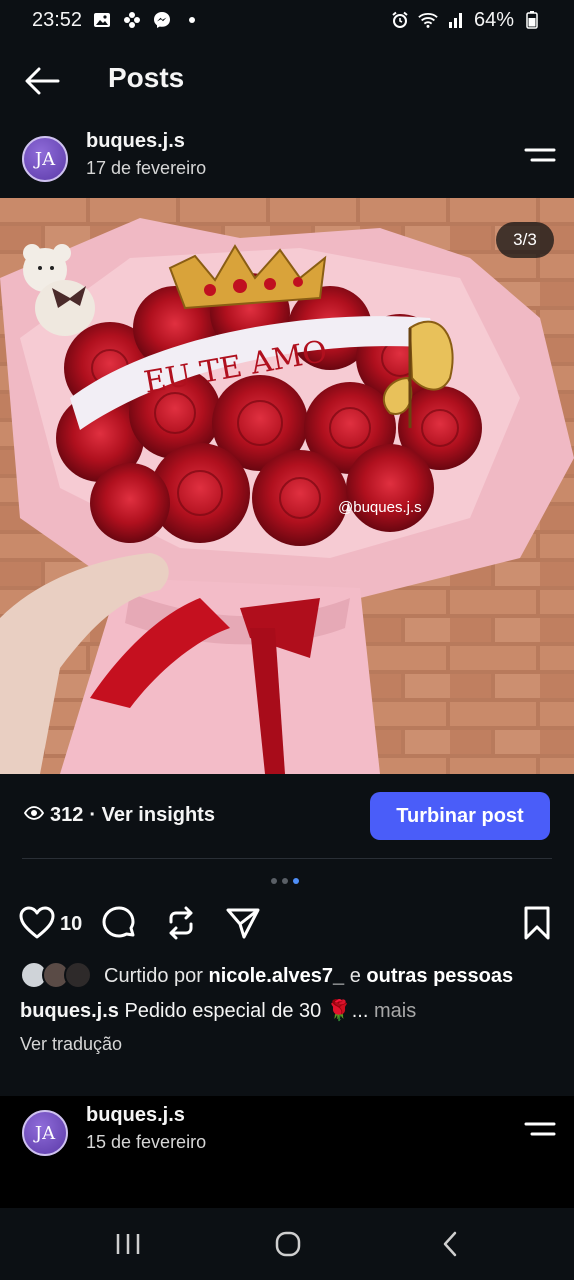 Image resolution: width=574 pixels, height=1280 pixels. What do you see at coordinates (493, 19) in the screenshot?
I see `battery-percent: 64%` at bounding box center [493, 19].